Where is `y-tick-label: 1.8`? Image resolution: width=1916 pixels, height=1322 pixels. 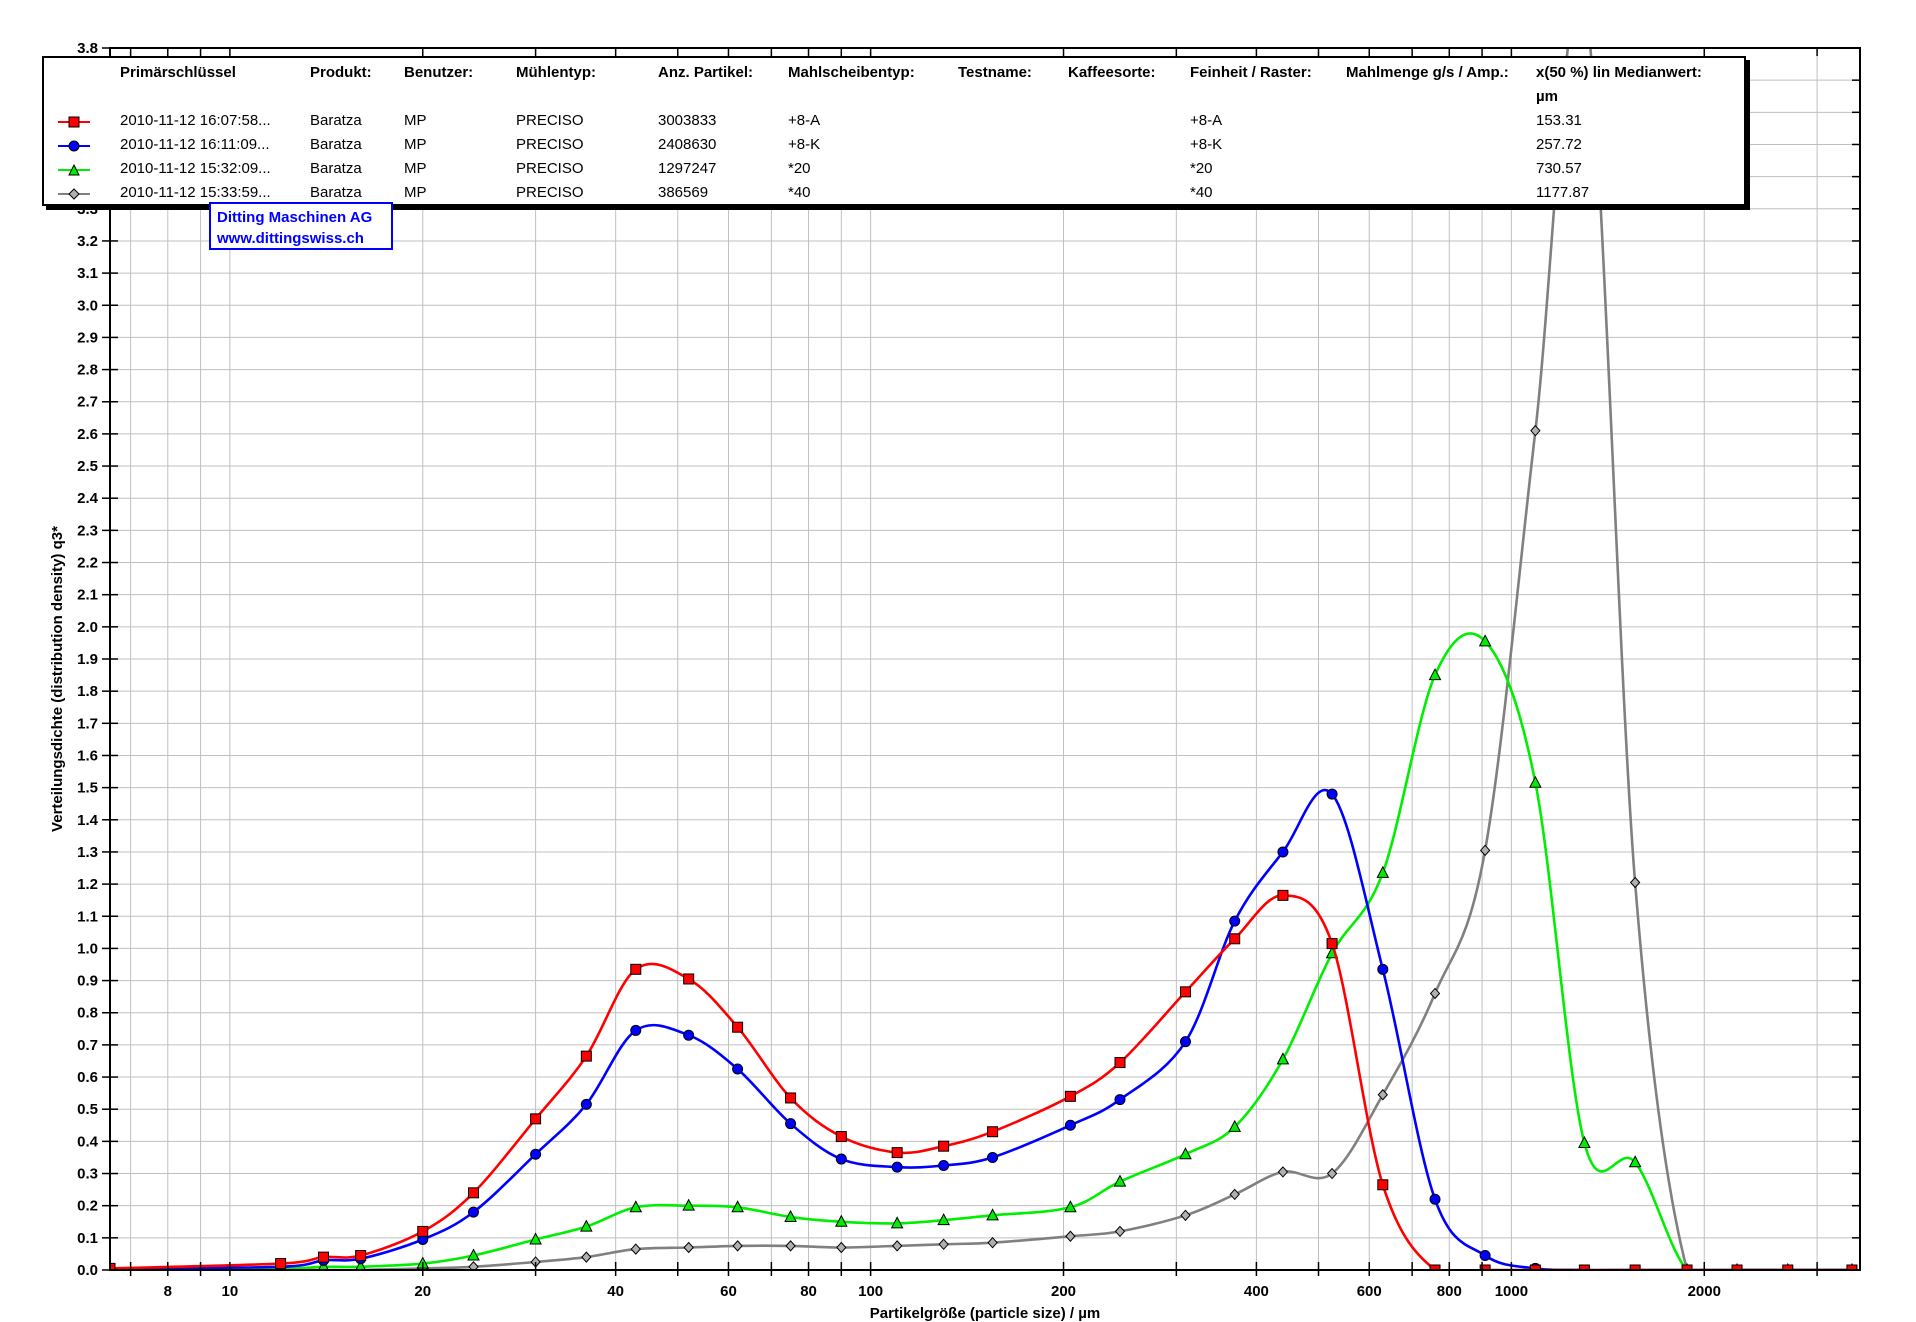
y-tick-label: 1.8 is located at coordinates (87, 691).